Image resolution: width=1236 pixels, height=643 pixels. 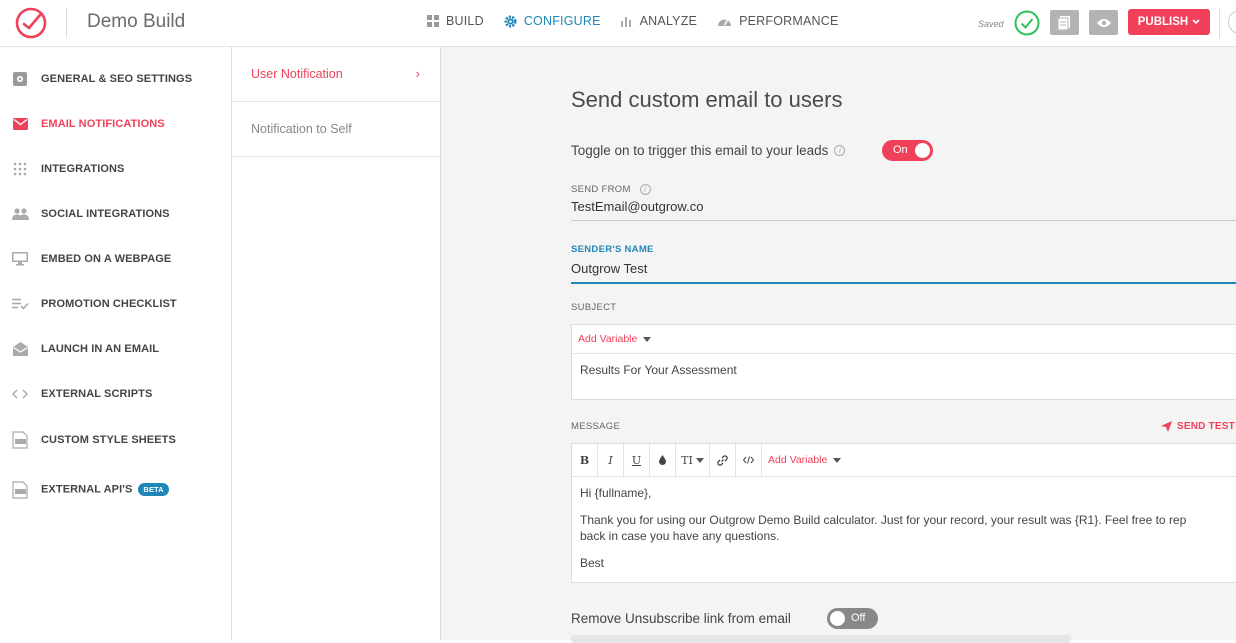 What do you see at coordinates (1163, 22) in the screenshot?
I see `publish-label: PUBLISH` at bounding box center [1163, 22].